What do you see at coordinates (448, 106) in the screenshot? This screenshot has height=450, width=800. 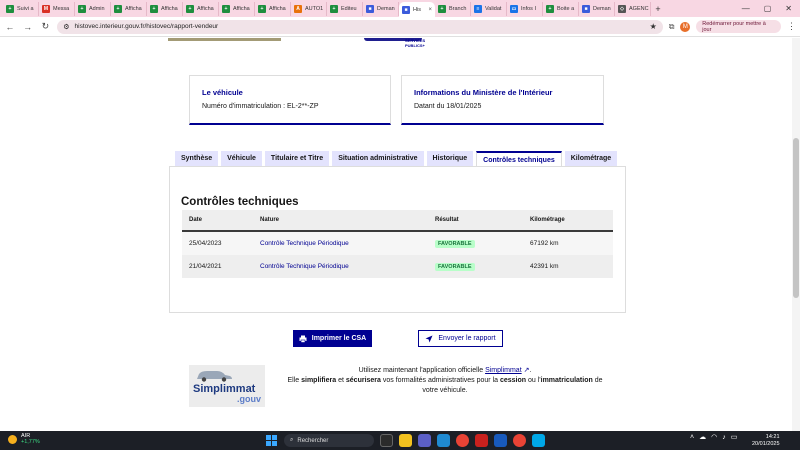 I see `ministry-date: Datant du 18/01/2025` at bounding box center [448, 106].